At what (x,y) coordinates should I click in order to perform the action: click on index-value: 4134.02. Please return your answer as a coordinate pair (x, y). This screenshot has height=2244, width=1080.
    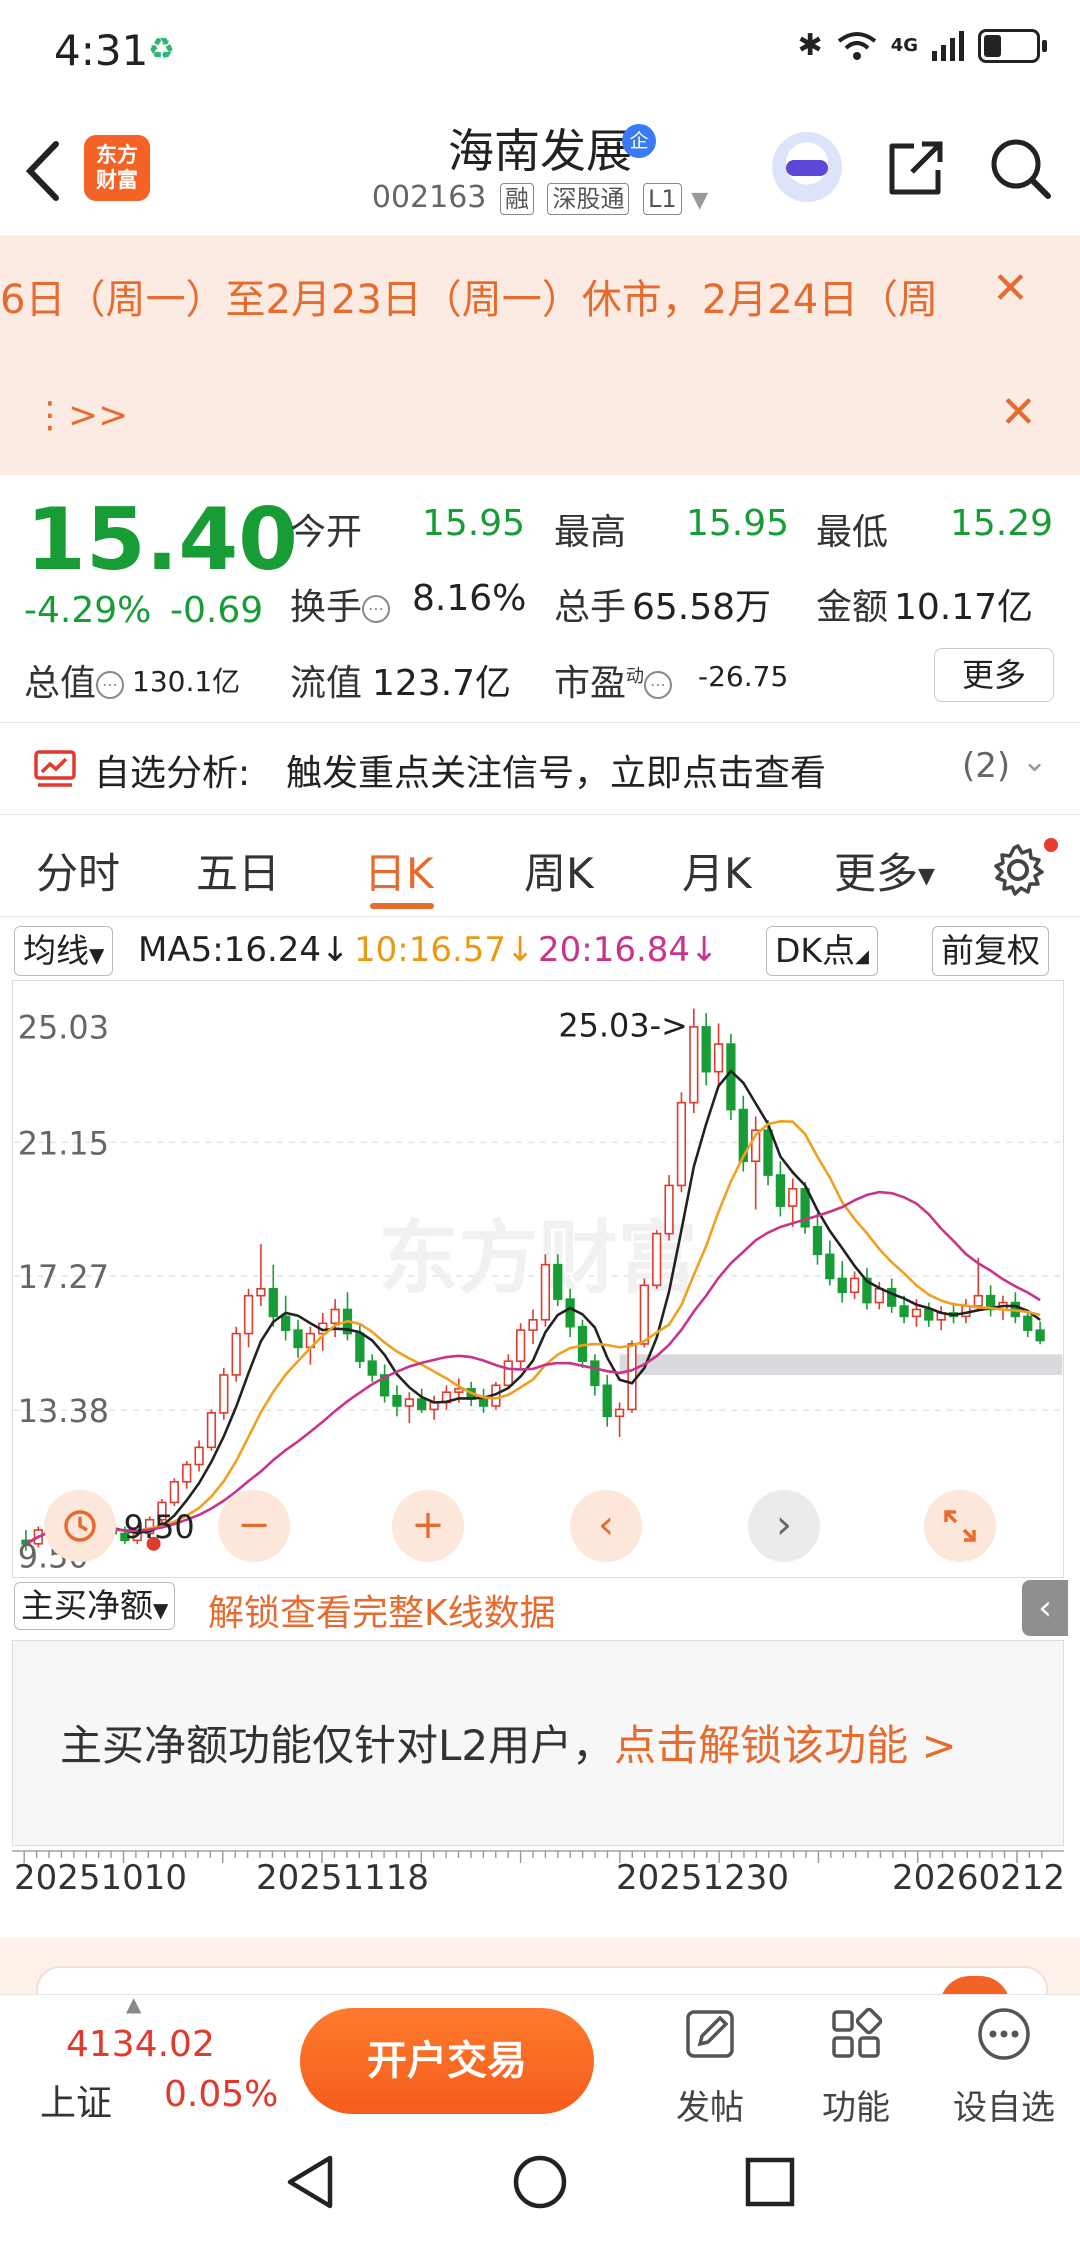
    Looking at the image, I should click on (140, 2044).